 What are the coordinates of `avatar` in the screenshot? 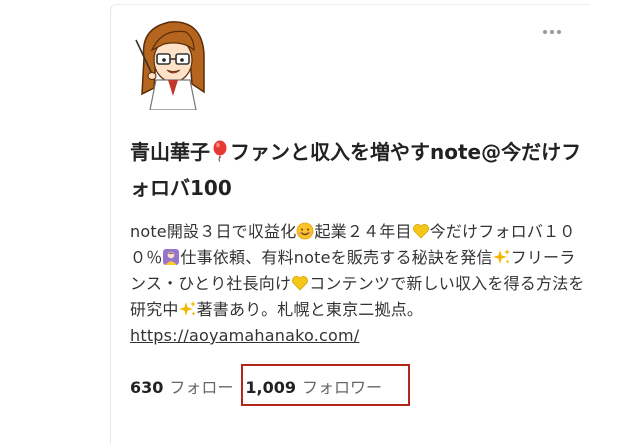 It's located at (174, 62).